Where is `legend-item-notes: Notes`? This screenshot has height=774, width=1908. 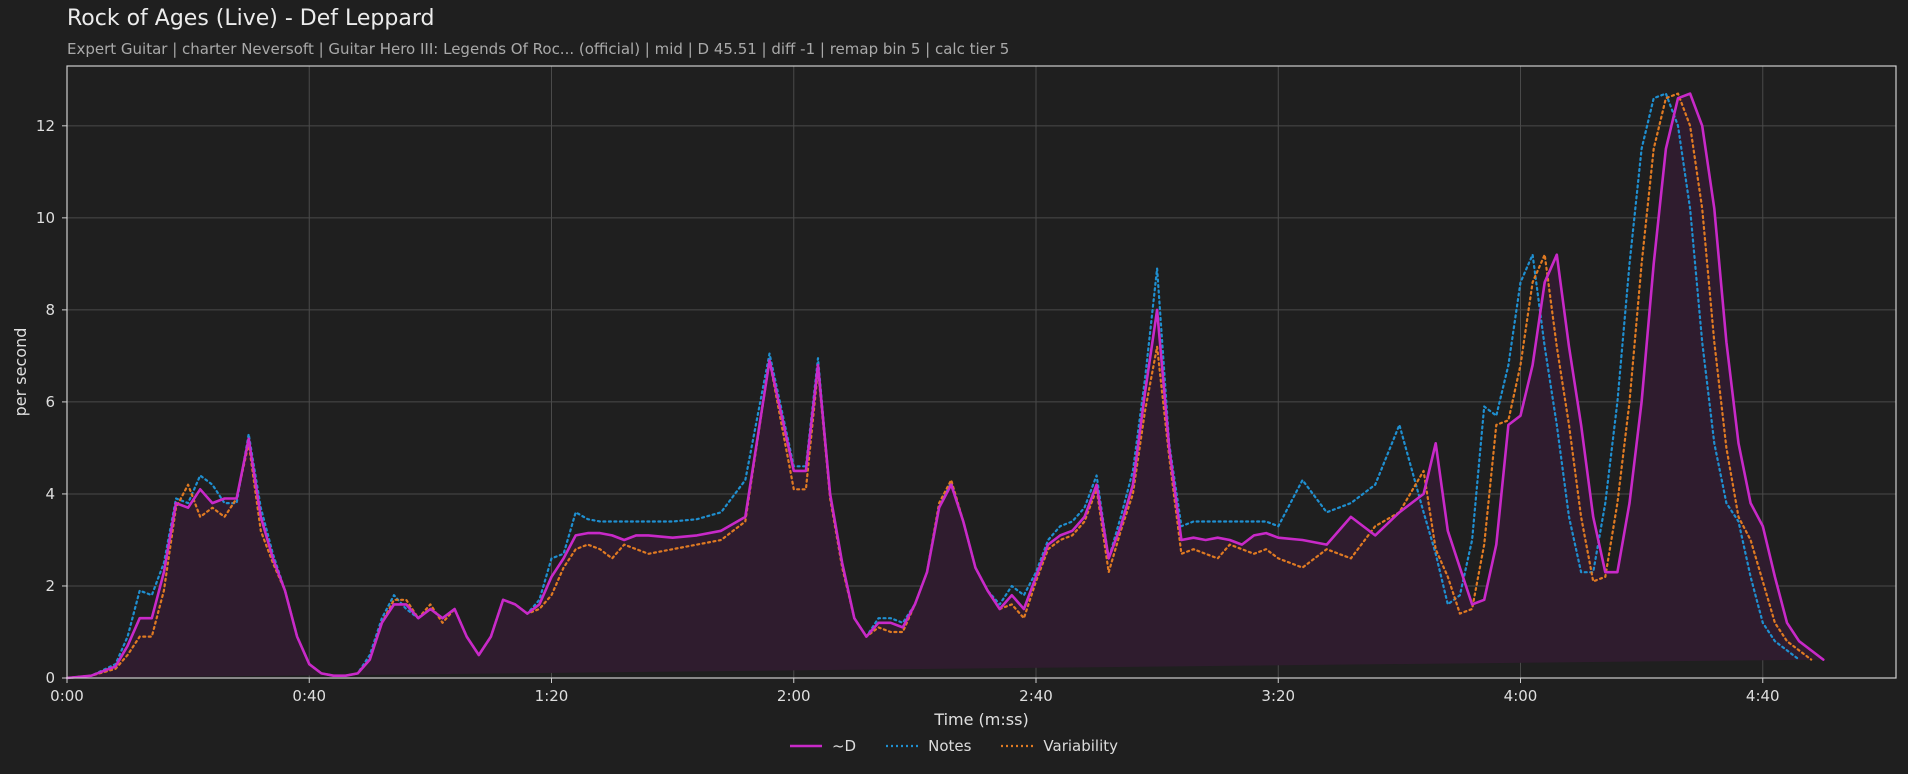
legend-item-notes: Notes is located at coordinates (928, 746).